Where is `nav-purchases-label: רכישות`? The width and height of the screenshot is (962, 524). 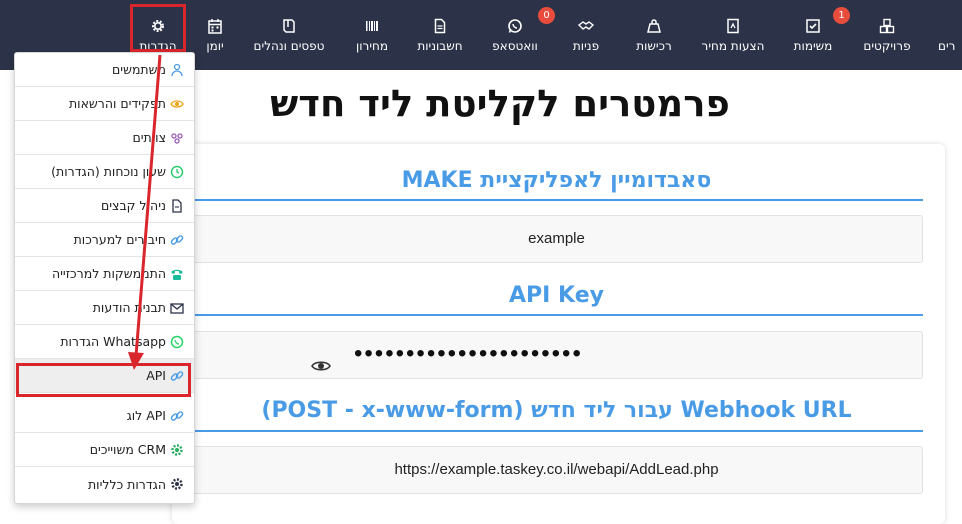
nav-purchases-label: רכישות is located at coordinates (654, 45).